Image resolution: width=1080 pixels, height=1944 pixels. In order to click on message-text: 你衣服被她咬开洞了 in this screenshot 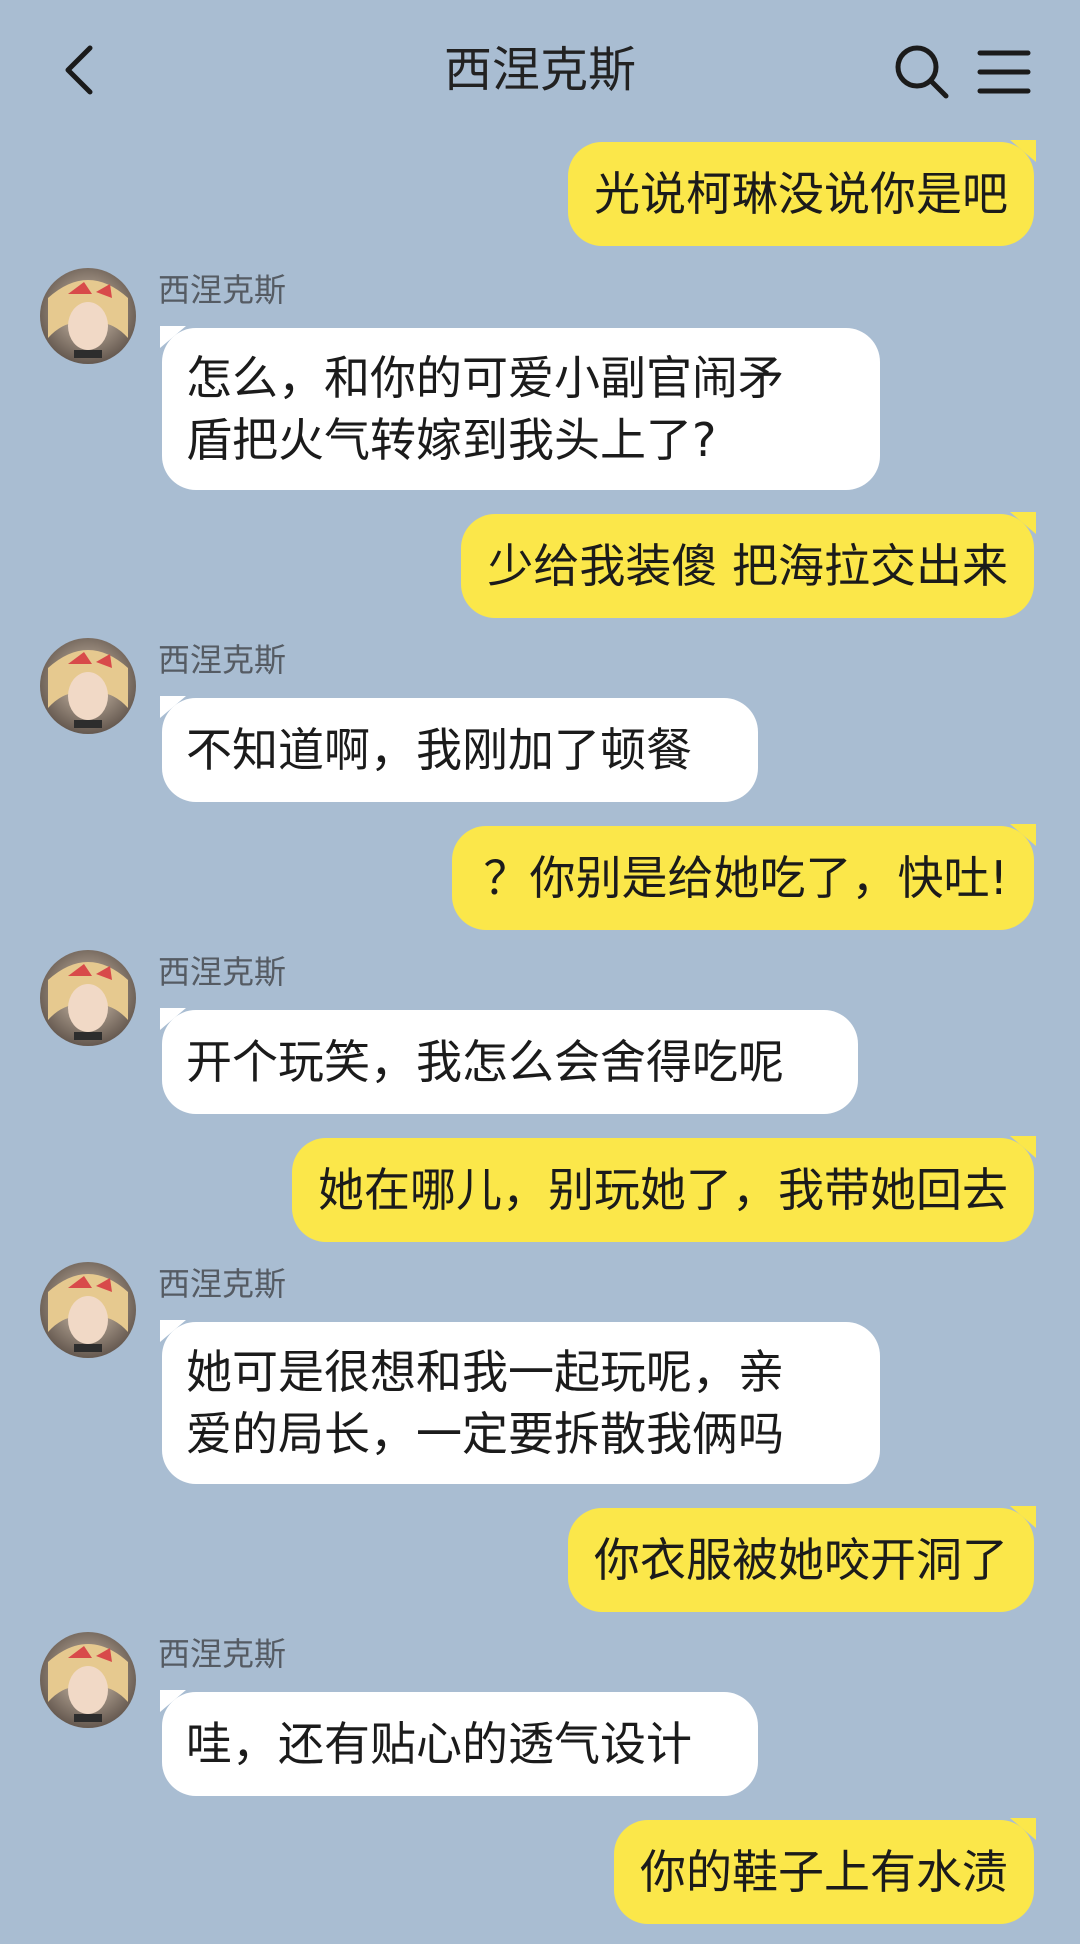, I will do `click(801, 1560)`.